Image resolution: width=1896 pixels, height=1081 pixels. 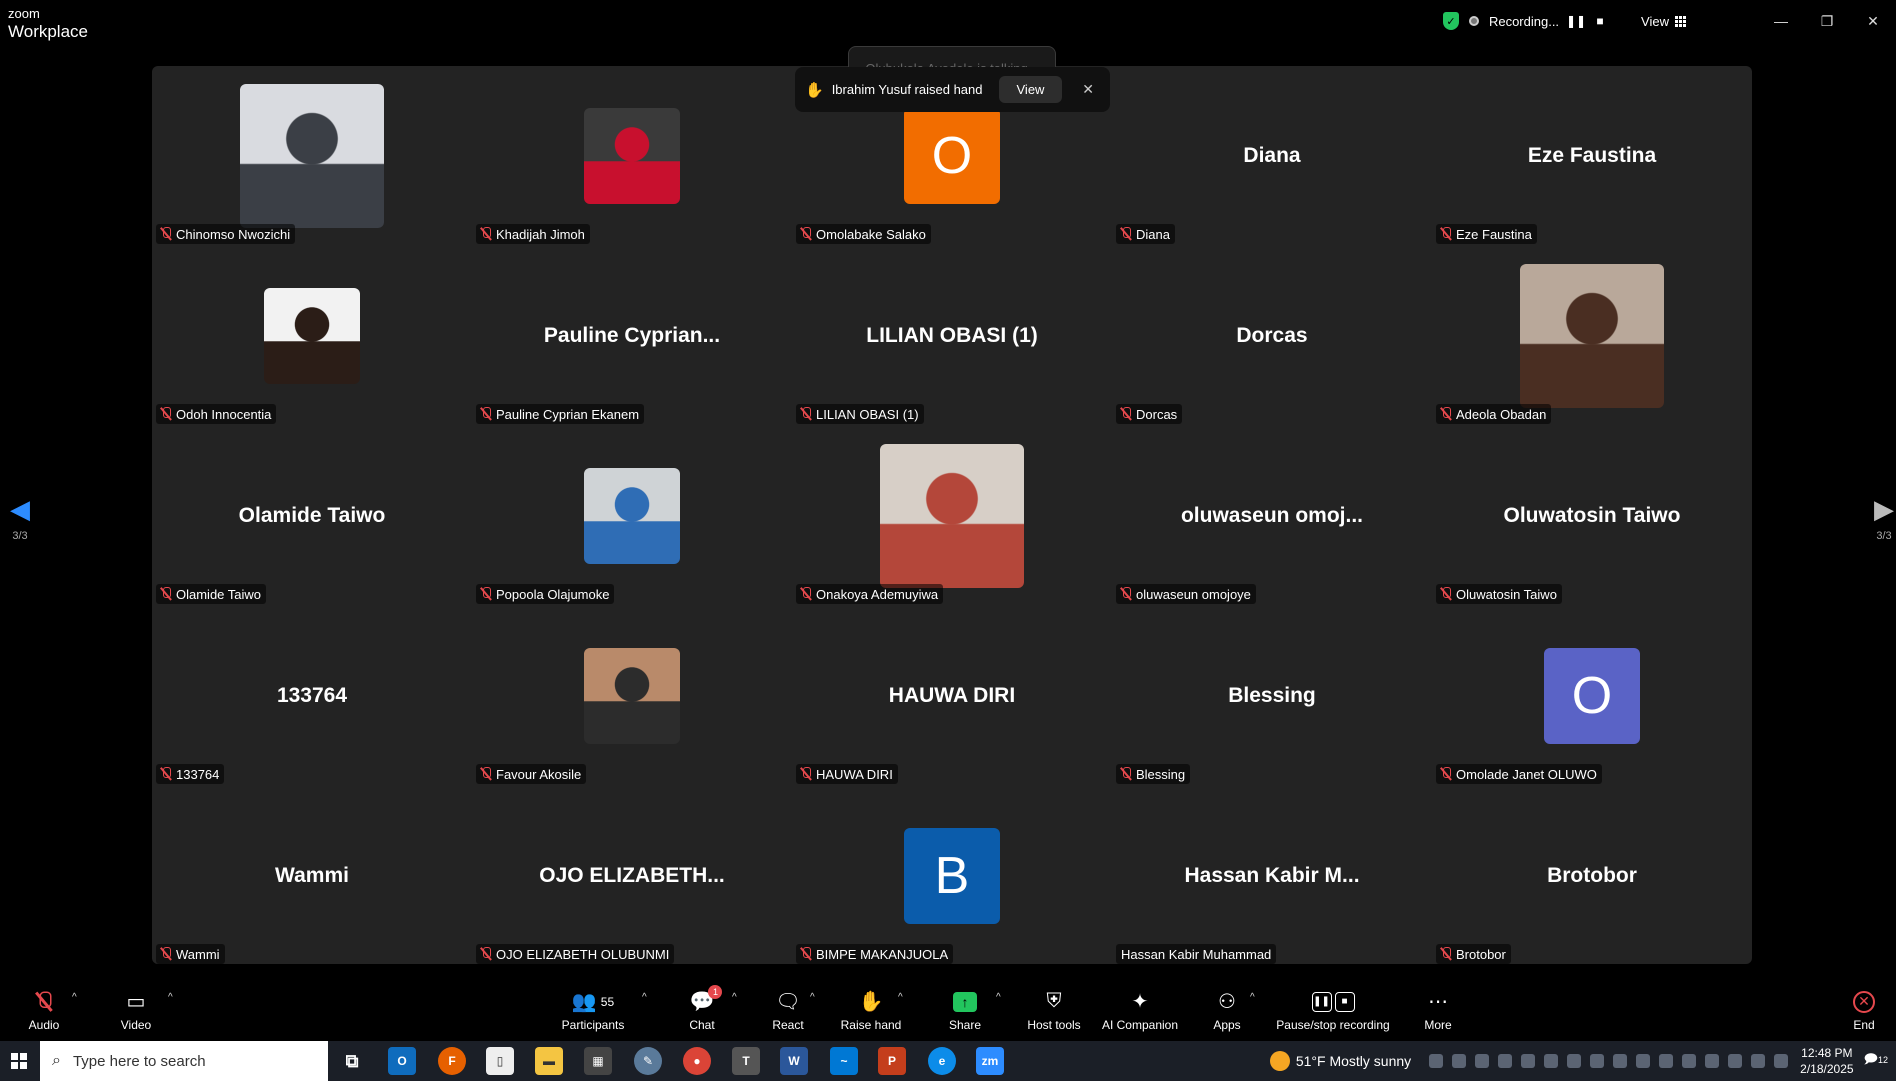 What do you see at coordinates (1781, 1061) in the screenshot?
I see `volume-icon` at bounding box center [1781, 1061].